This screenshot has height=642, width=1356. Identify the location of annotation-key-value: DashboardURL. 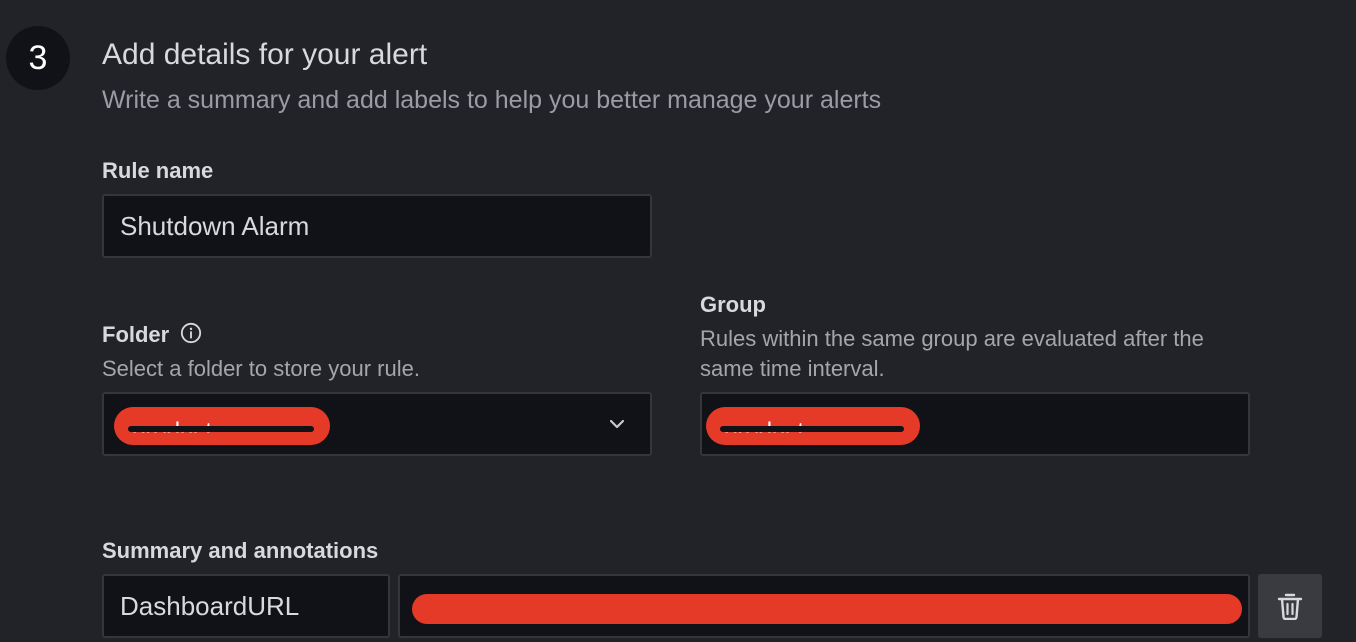
(210, 605).